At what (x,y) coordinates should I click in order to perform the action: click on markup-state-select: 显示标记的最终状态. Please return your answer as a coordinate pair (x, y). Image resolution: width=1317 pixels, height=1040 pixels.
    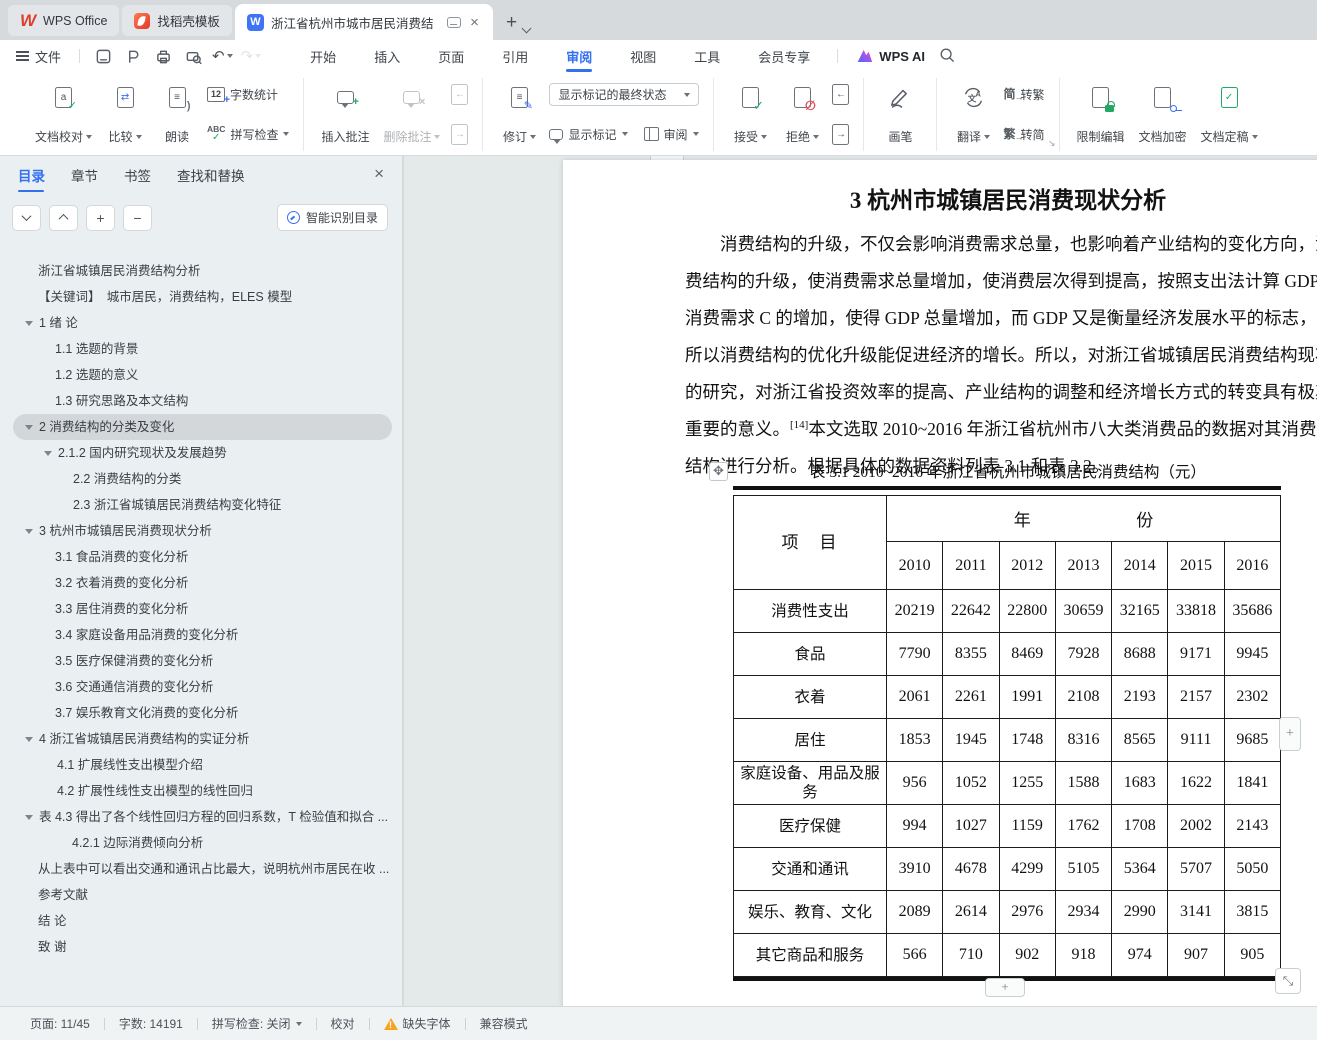
    Looking at the image, I should click on (624, 94).